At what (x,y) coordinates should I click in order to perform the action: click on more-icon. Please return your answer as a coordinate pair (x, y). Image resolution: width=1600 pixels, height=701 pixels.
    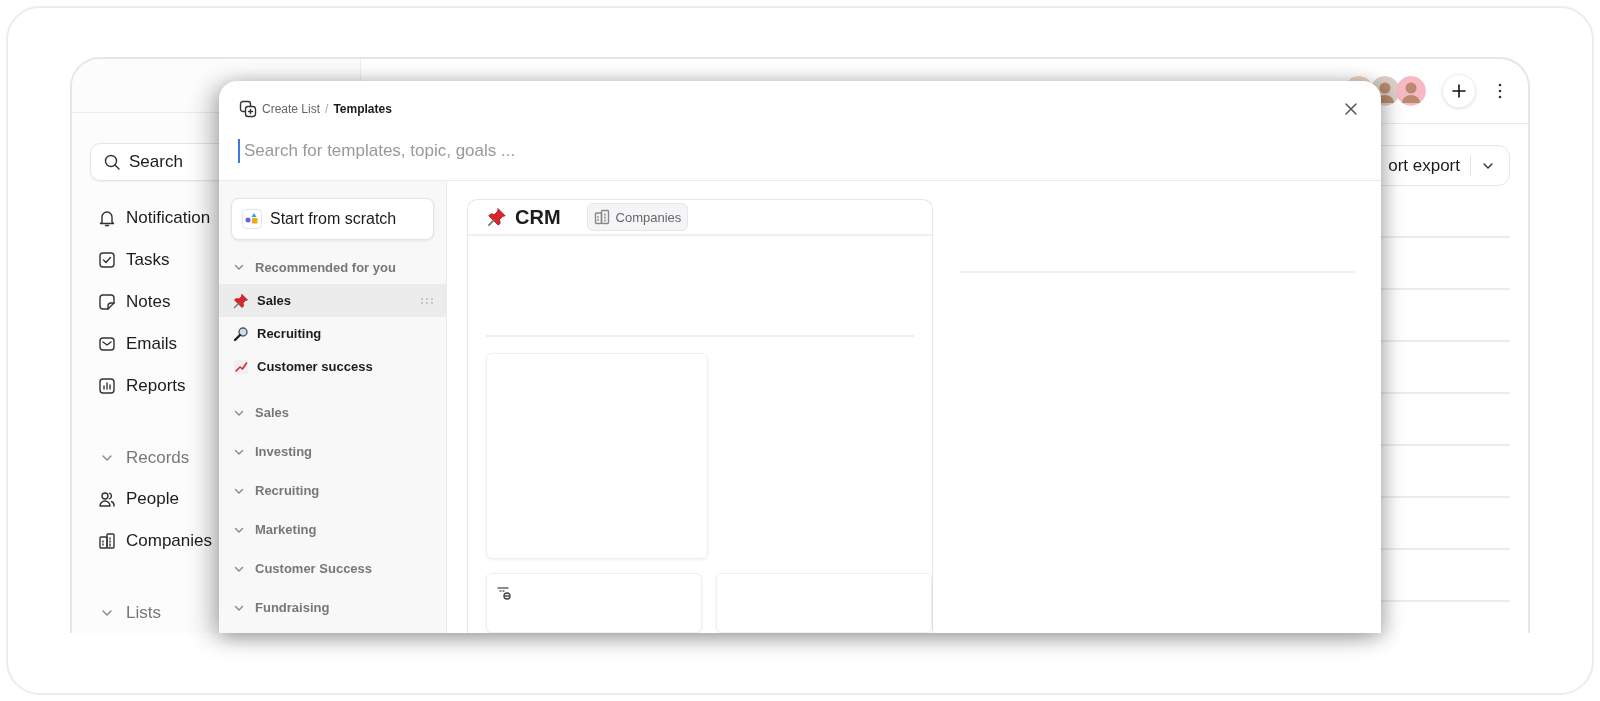
    Looking at the image, I should click on (1500, 91).